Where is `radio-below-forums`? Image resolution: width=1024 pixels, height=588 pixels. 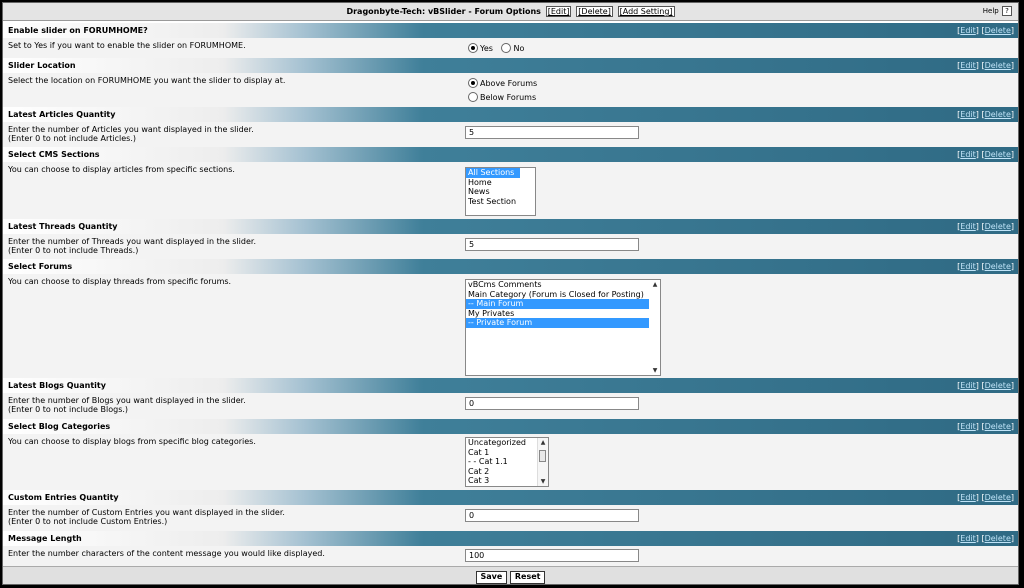 radio-below-forums is located at coordinates (473, 97).